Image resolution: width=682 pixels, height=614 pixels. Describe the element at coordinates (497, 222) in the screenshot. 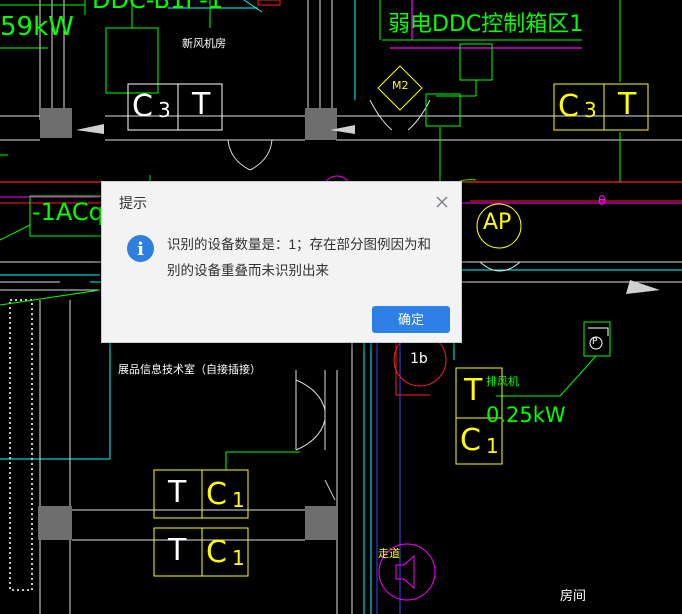

I see `ap-label: AP` at that location.